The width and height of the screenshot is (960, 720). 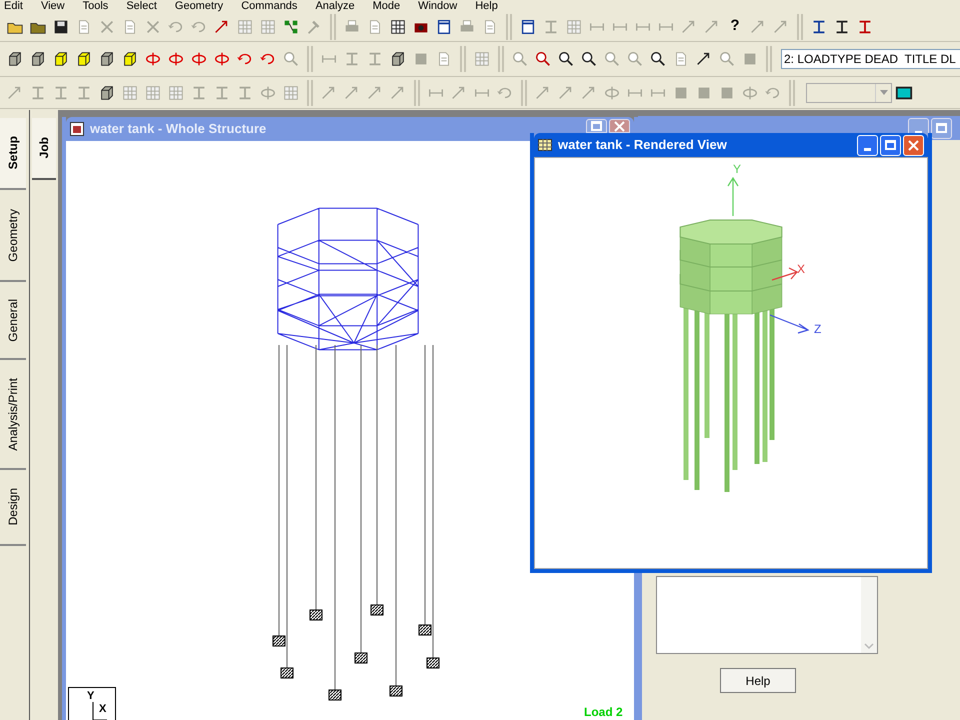 I want to click on menu-item: Help, so click(x=486, y=6).